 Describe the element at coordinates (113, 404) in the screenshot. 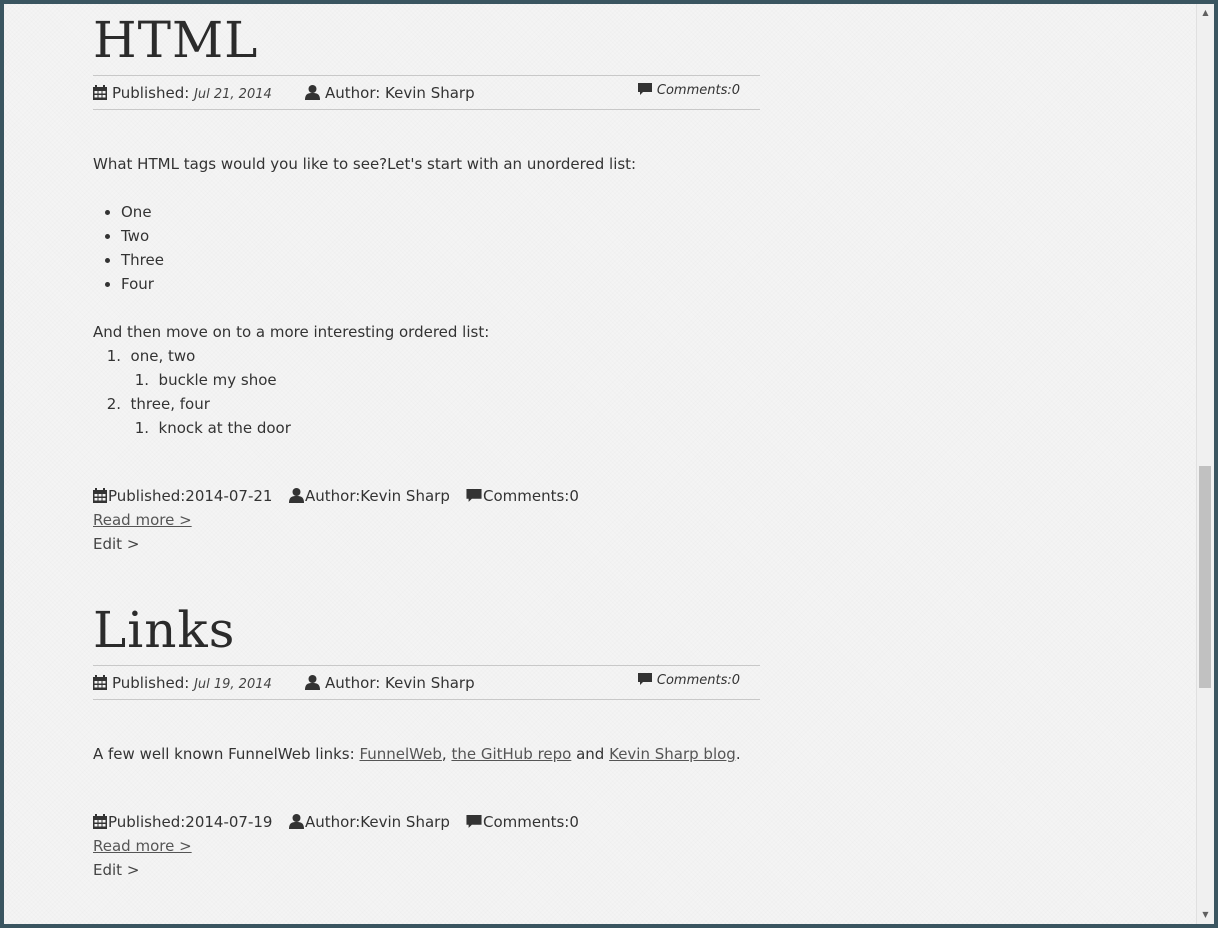

I see `list-number: 2.` at that location.